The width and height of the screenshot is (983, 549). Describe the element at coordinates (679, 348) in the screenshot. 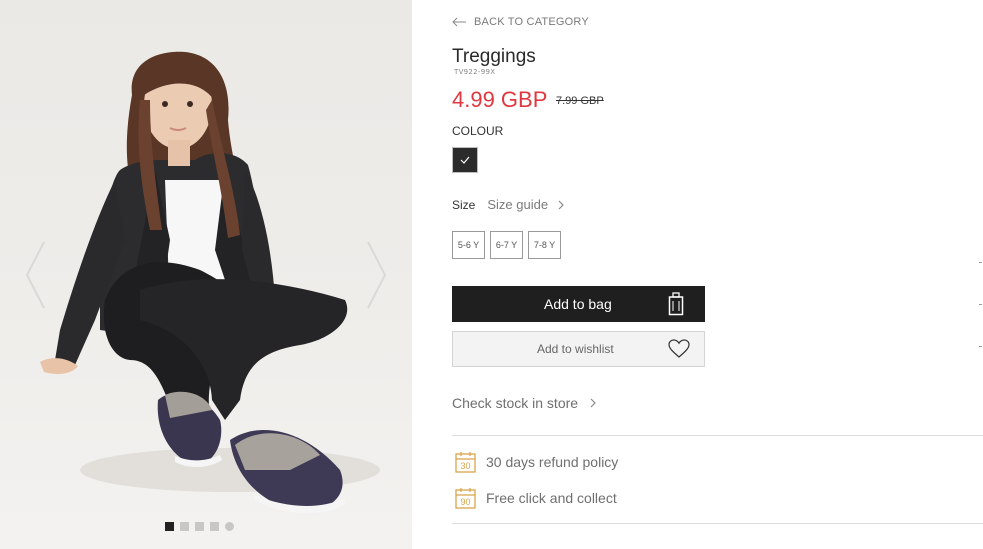

I see `heart-icon` at that location.